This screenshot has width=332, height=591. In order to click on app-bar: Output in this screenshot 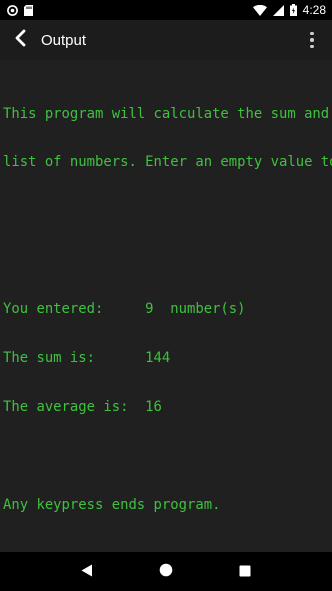, I will do `click(166, 40)`.